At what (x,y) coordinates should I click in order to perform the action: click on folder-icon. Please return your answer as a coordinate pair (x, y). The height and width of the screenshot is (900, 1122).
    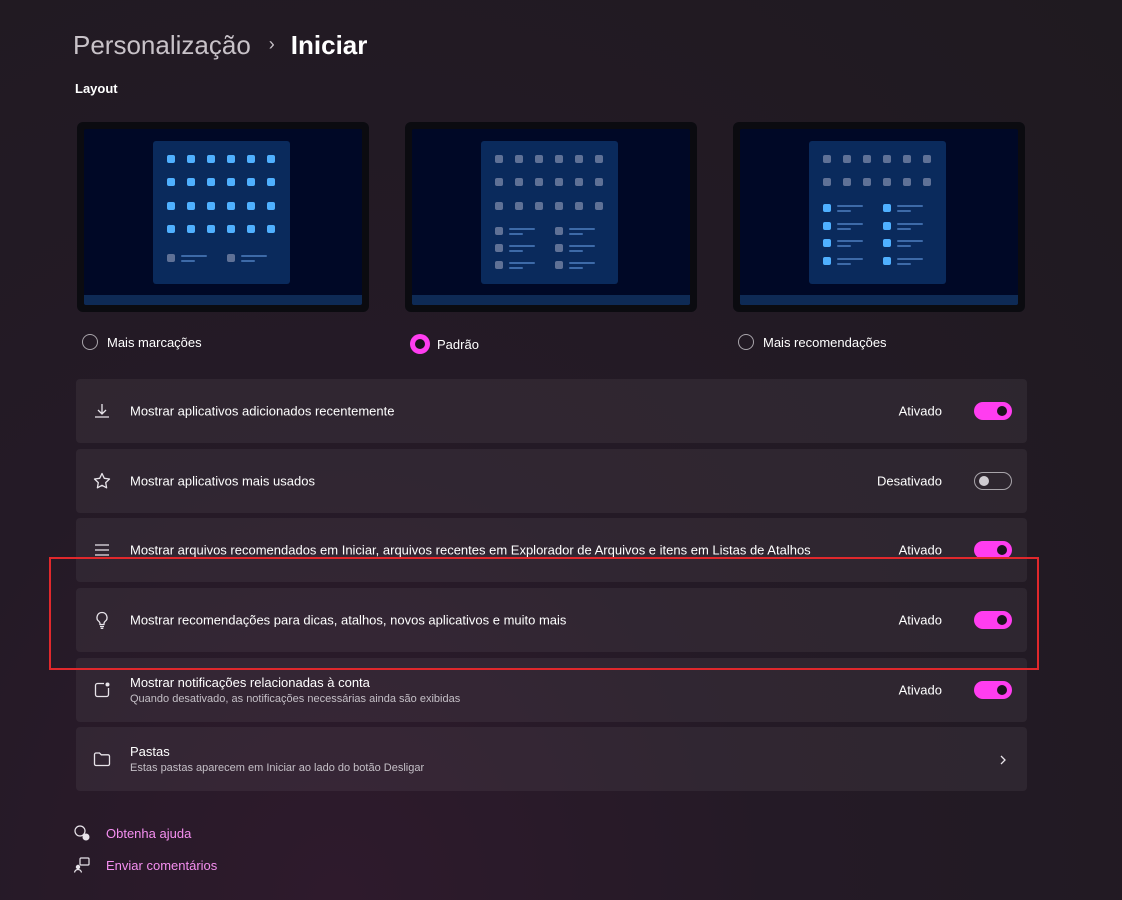
    Looking at the image, I should click on (102, 759).